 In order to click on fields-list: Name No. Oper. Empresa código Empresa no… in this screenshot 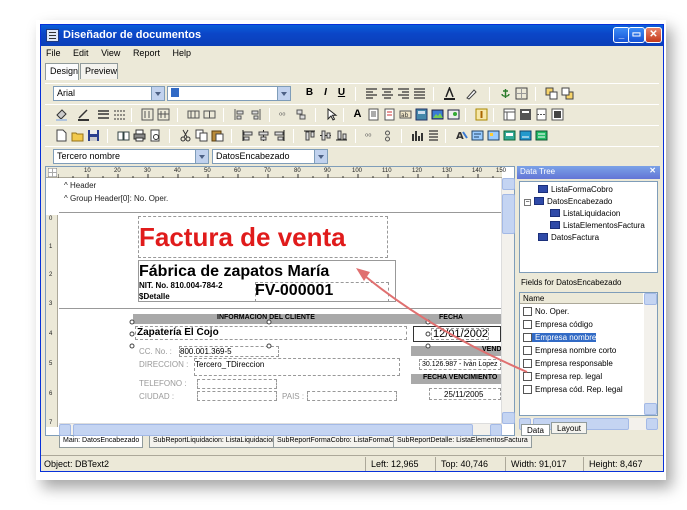, I will do `click(588, 354)`.